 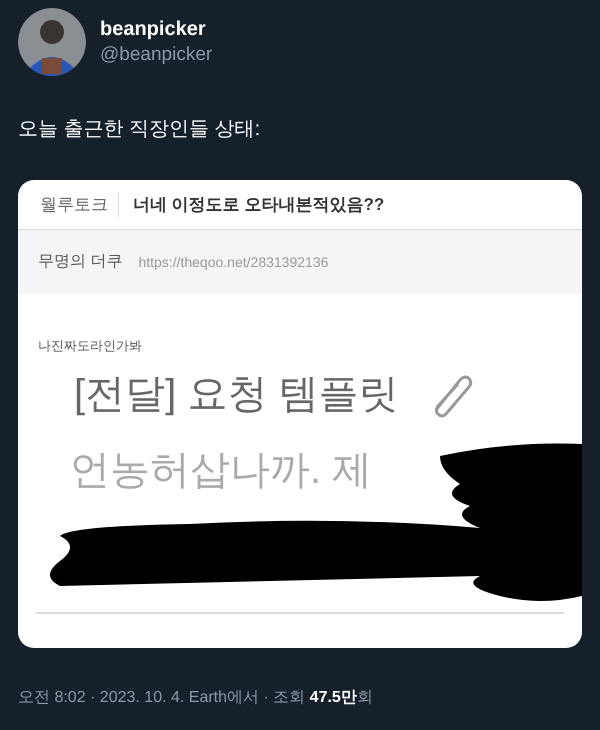 I want to click on tweet-text: 오늘 출근한 직장인들 상태:, so click(x=139, y=129).